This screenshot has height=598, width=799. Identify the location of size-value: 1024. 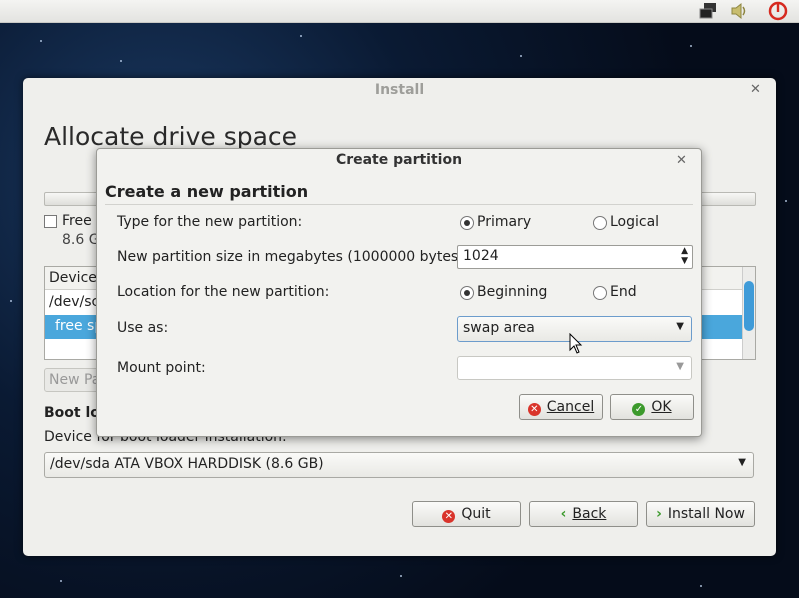
(481, 256).